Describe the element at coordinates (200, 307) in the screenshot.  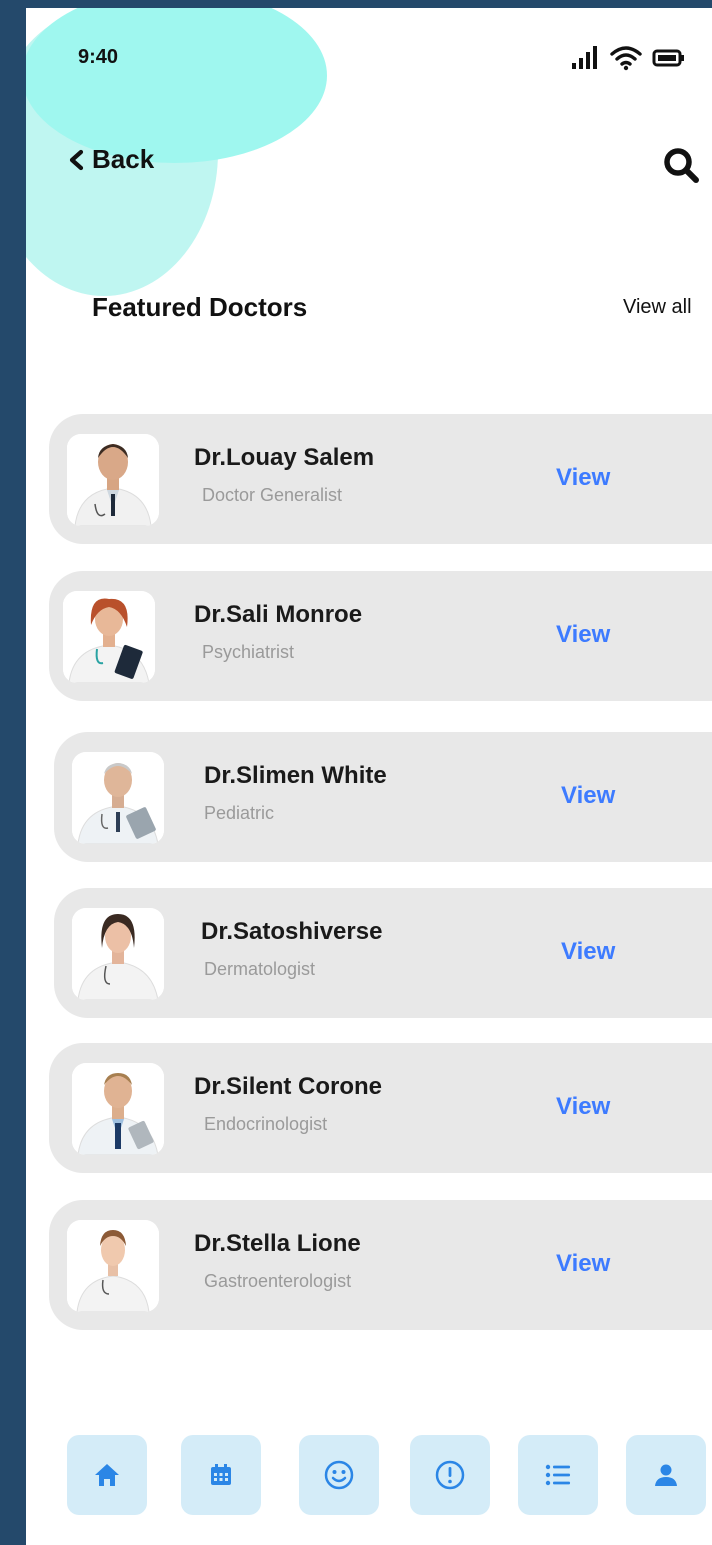
I see `section-title: Featured Doctors` at that location.